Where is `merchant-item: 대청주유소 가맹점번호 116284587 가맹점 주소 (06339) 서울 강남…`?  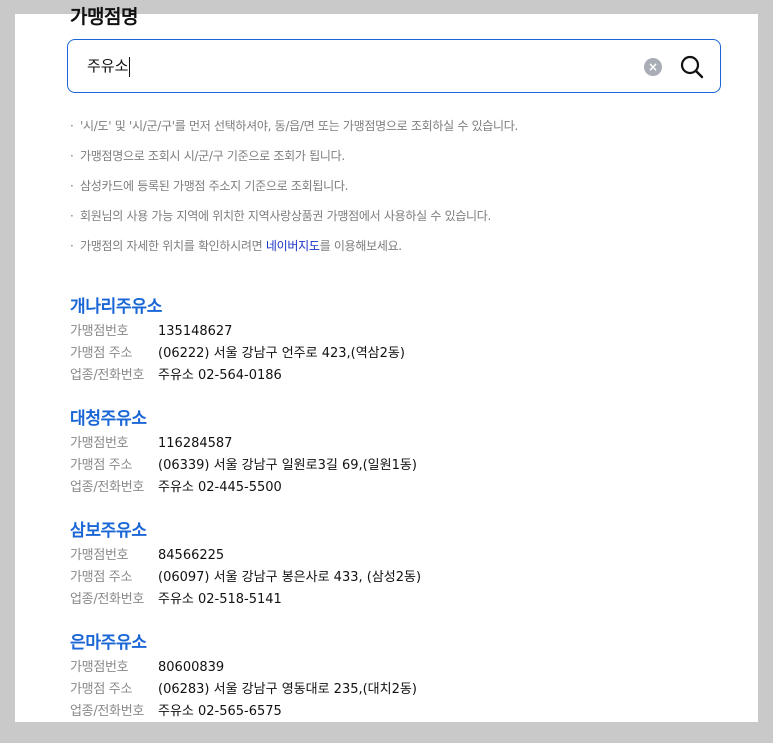 merchant-item: 대청주유소 가맹점번호 116284587 가맹점 주소 (06339) 서울 강남… is located at coordinates (400, 463).